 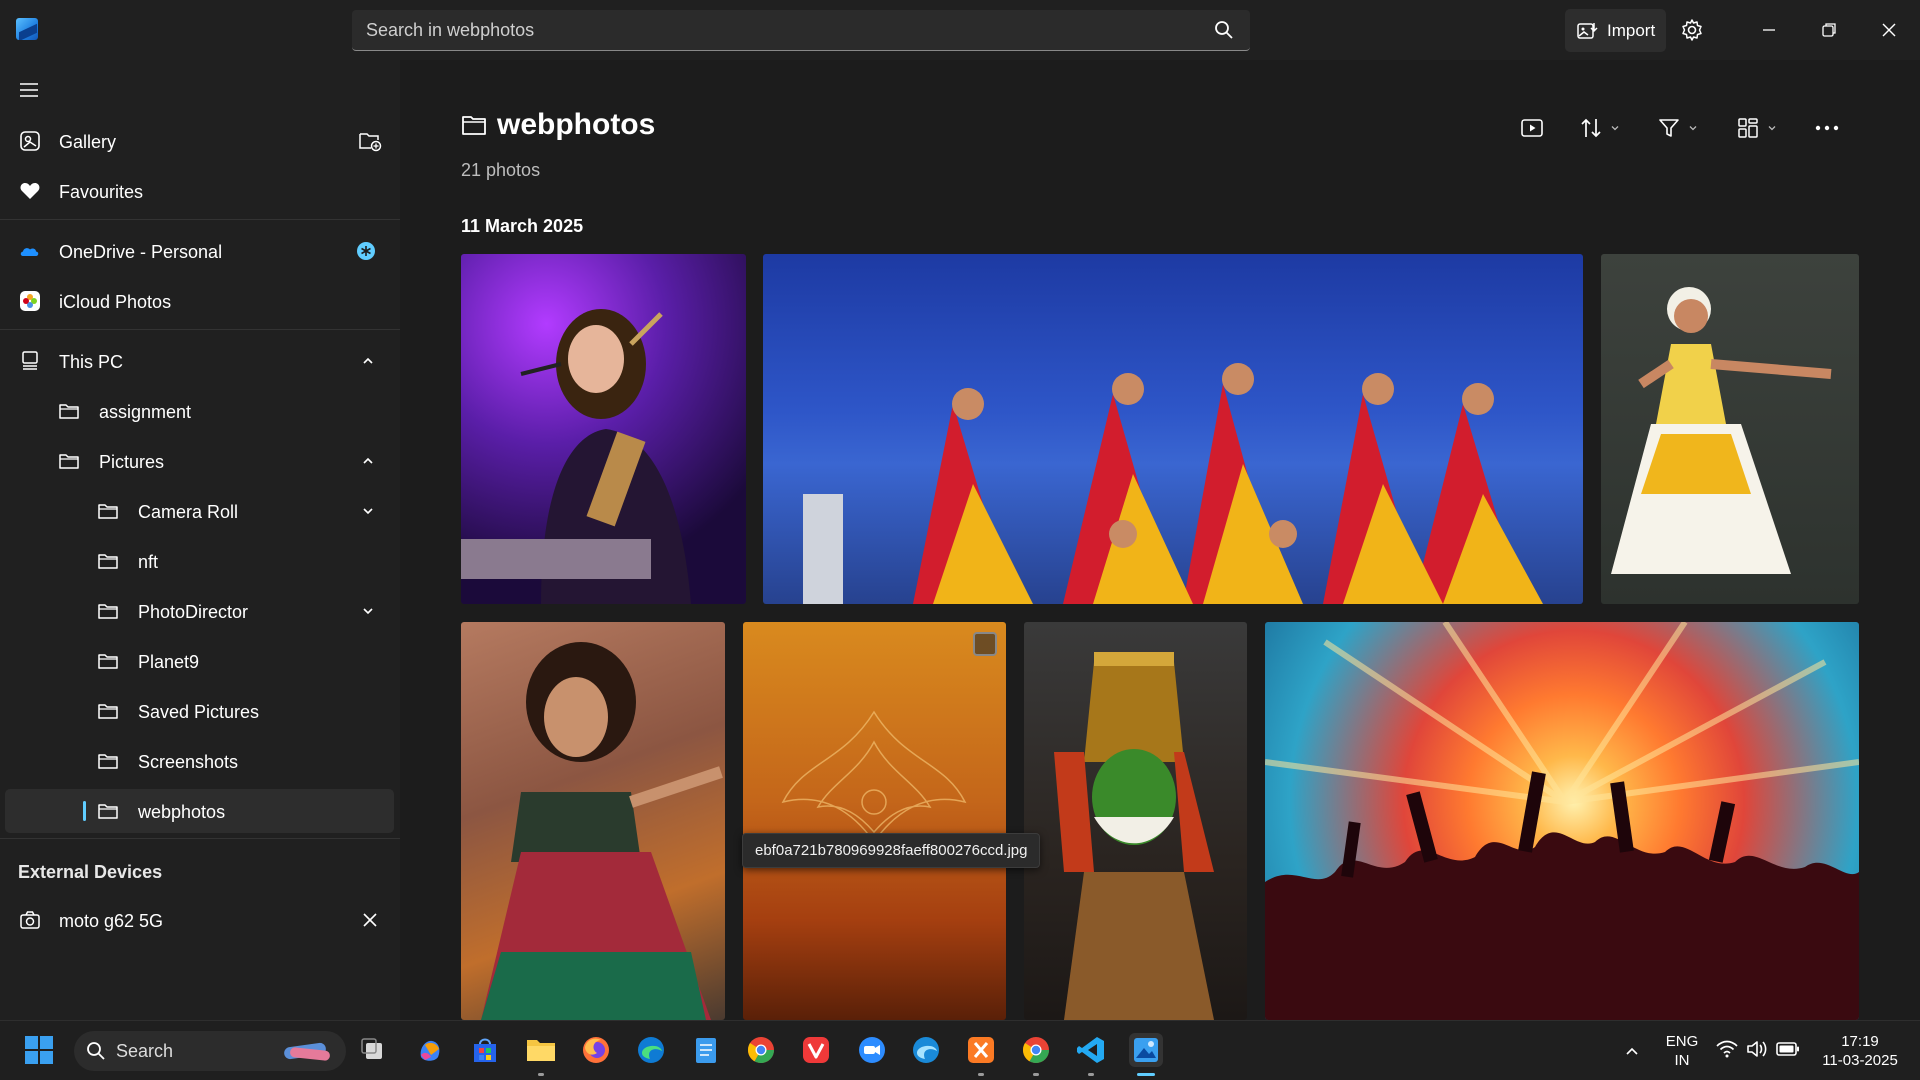 I want to click on language-indicator: ENG IN, so click(x=1682, y=1051).